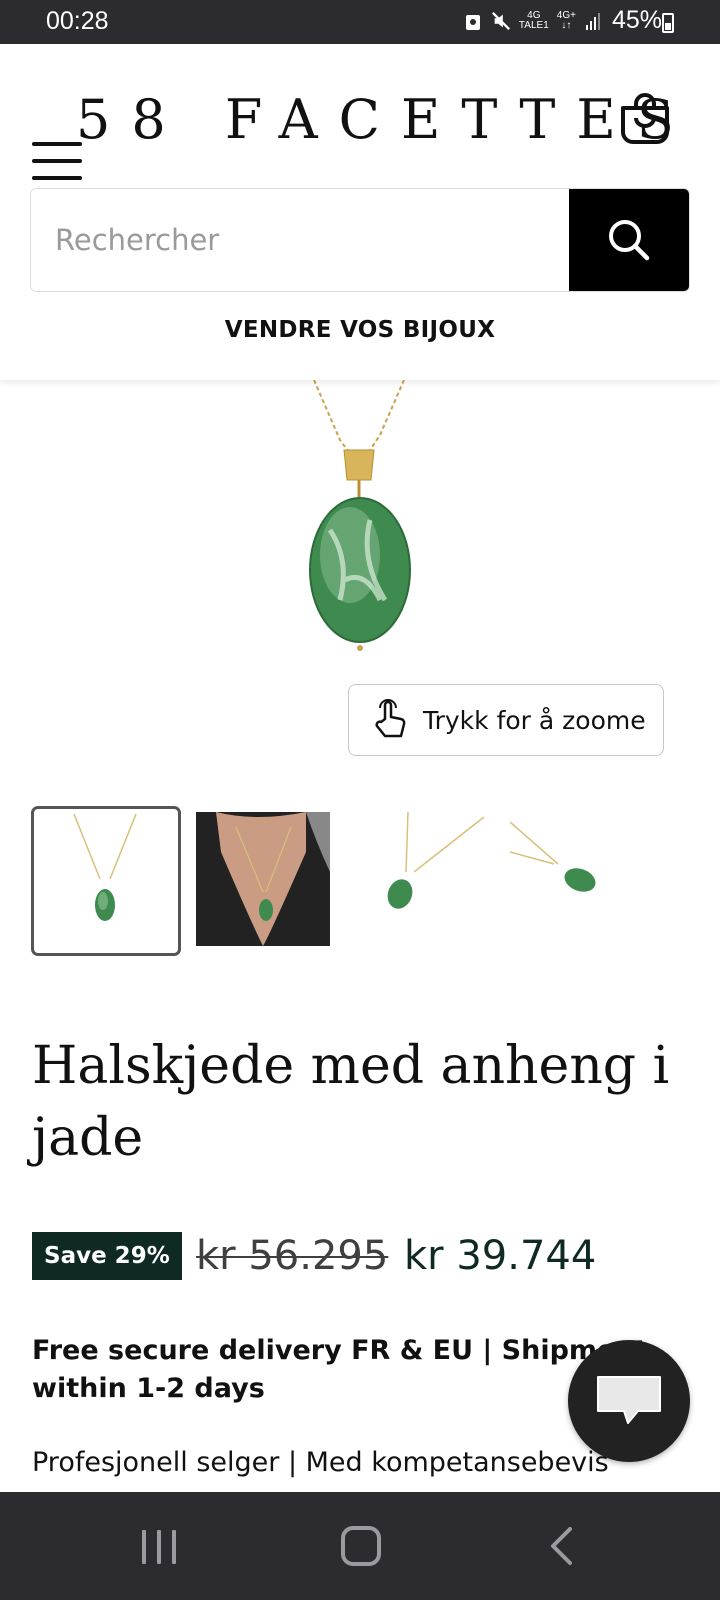 Image resolution: width=720 pixels, height=1600 pixels. Describe the element at coordinates (159, 1547) in the screenshot. I see `recent-apps-icon` at that location.